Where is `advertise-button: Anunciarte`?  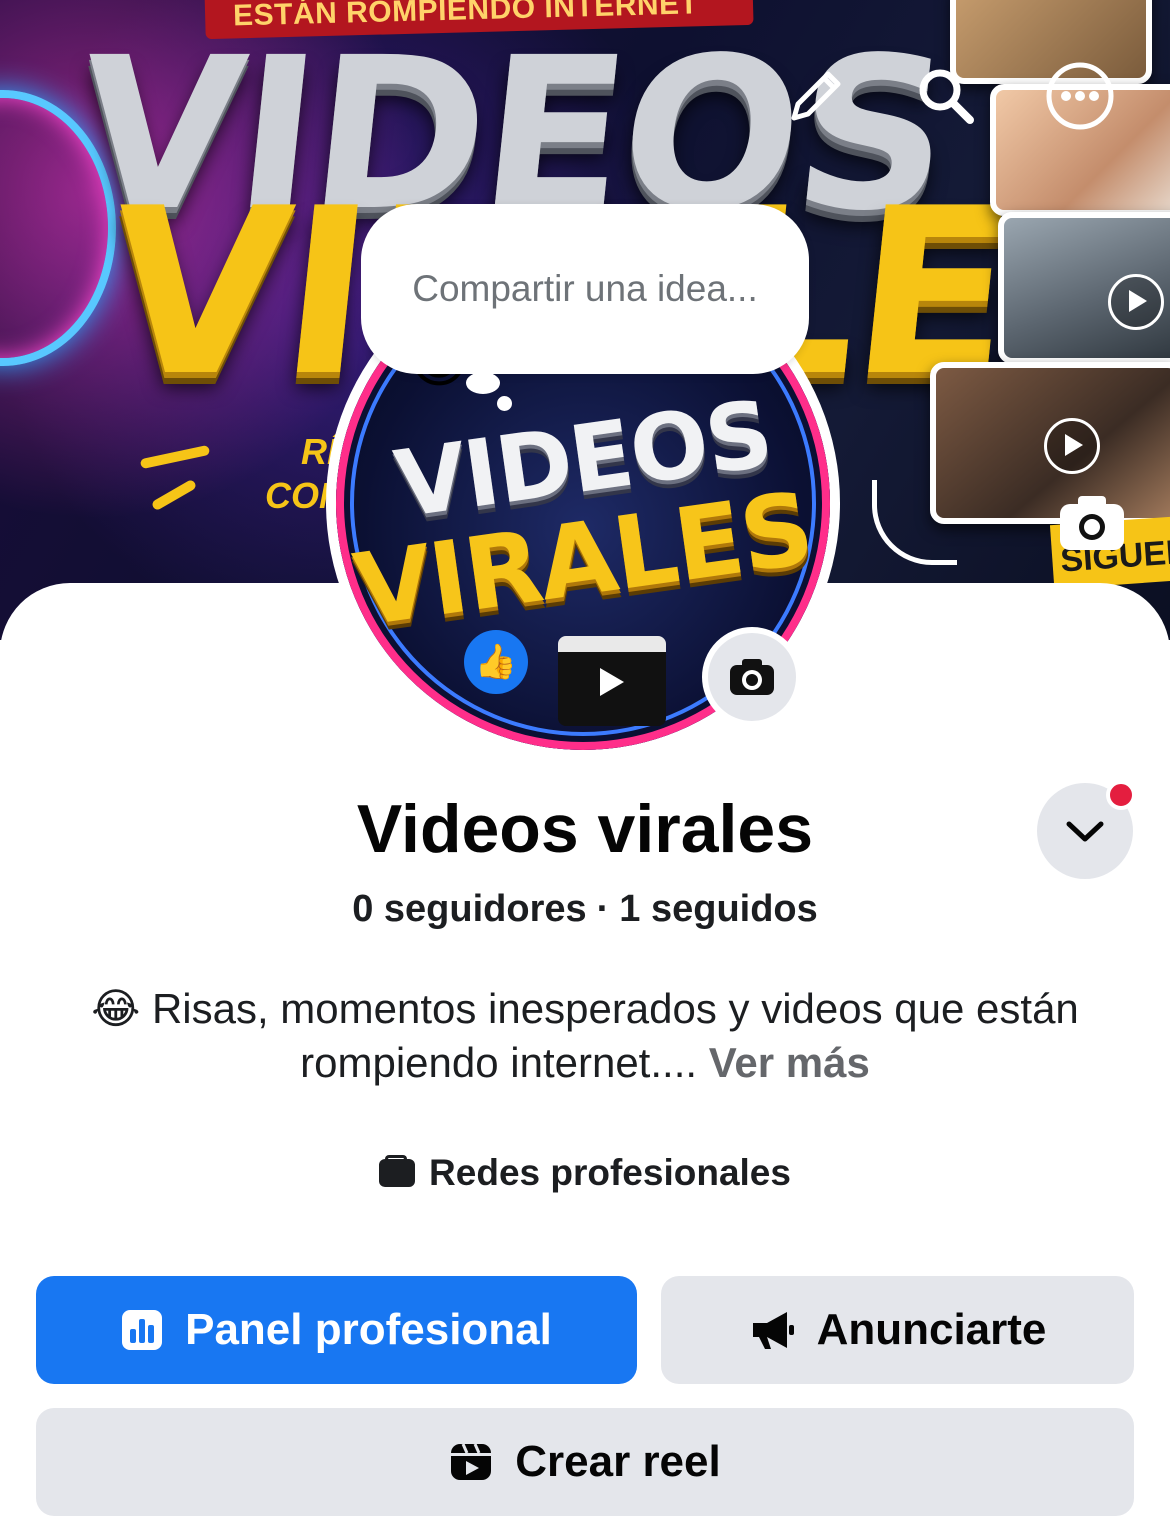 advertise-button: Anunciarte is located at coordinates (897, 1330).